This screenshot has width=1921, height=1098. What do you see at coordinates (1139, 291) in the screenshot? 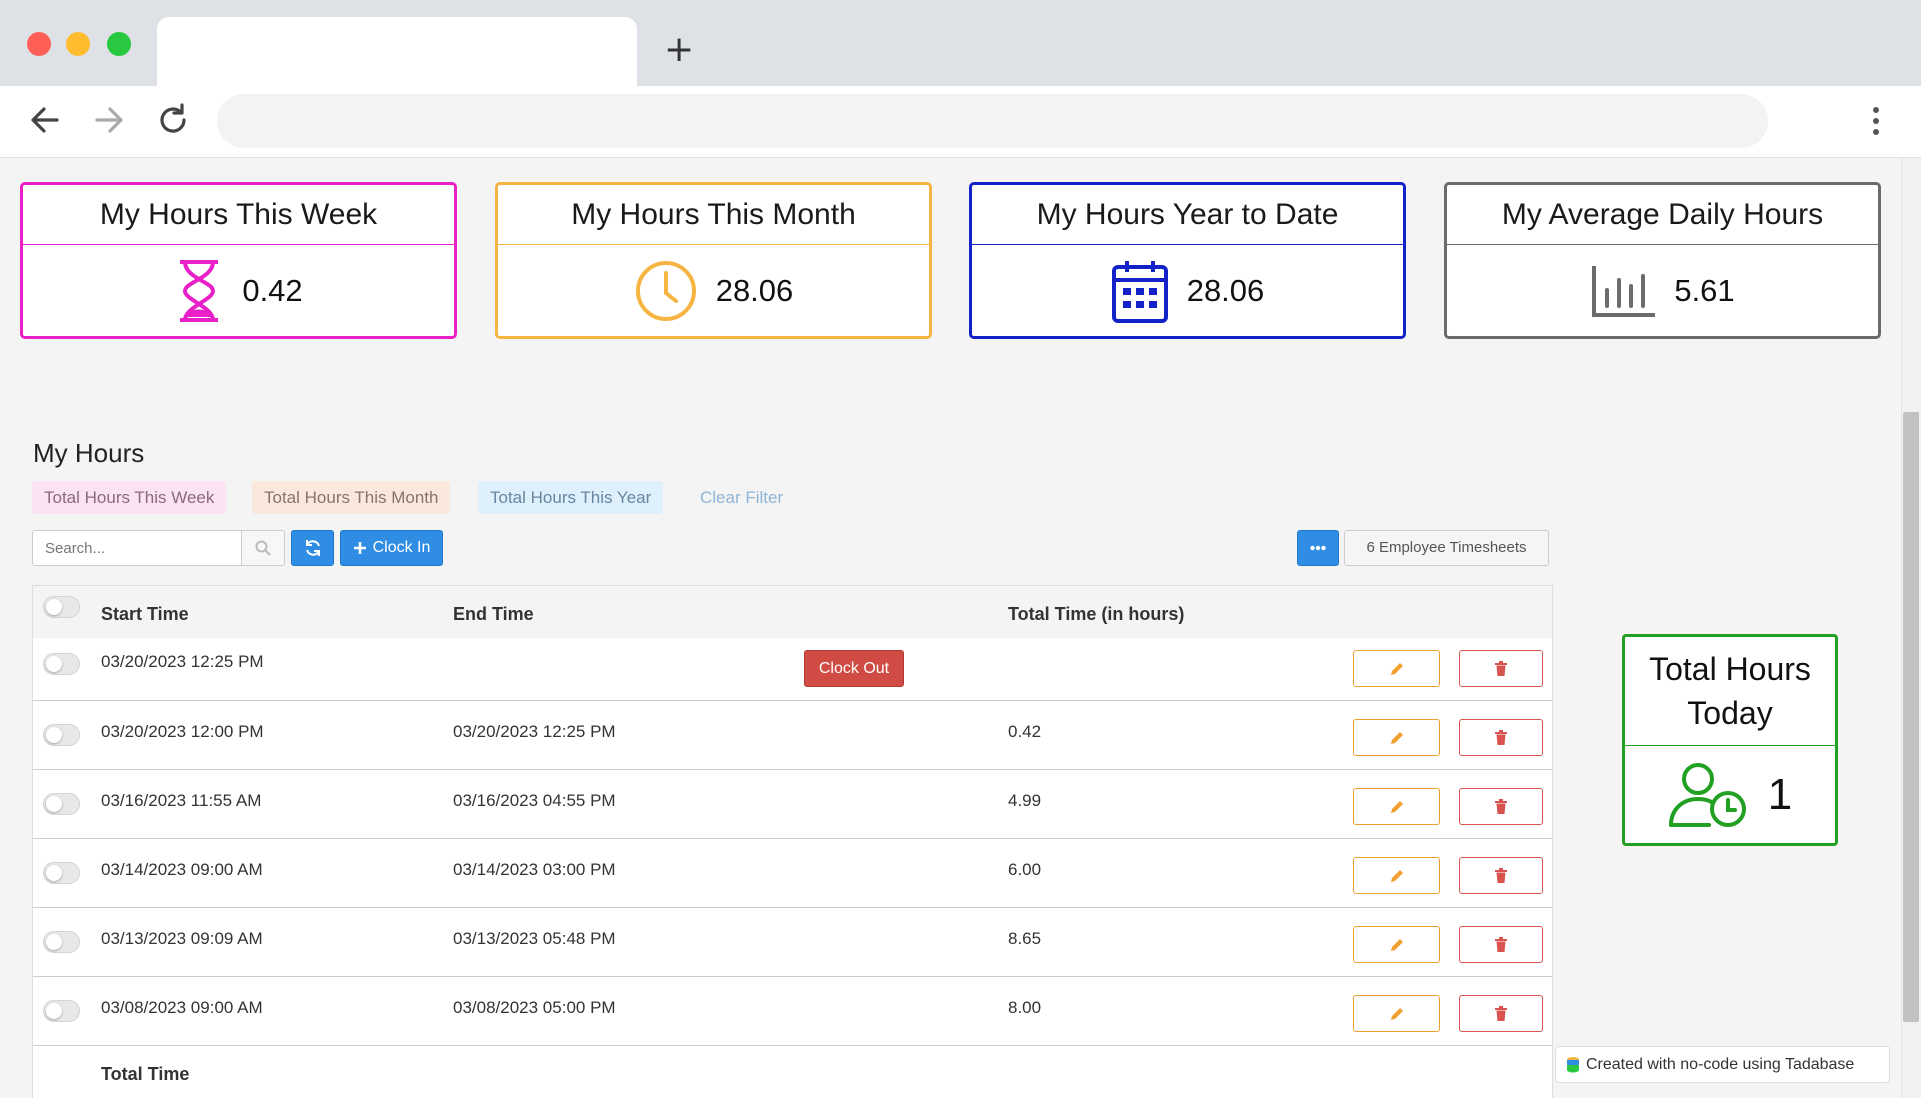
I see `calendar-icon` at bounding box center [1139, 291].